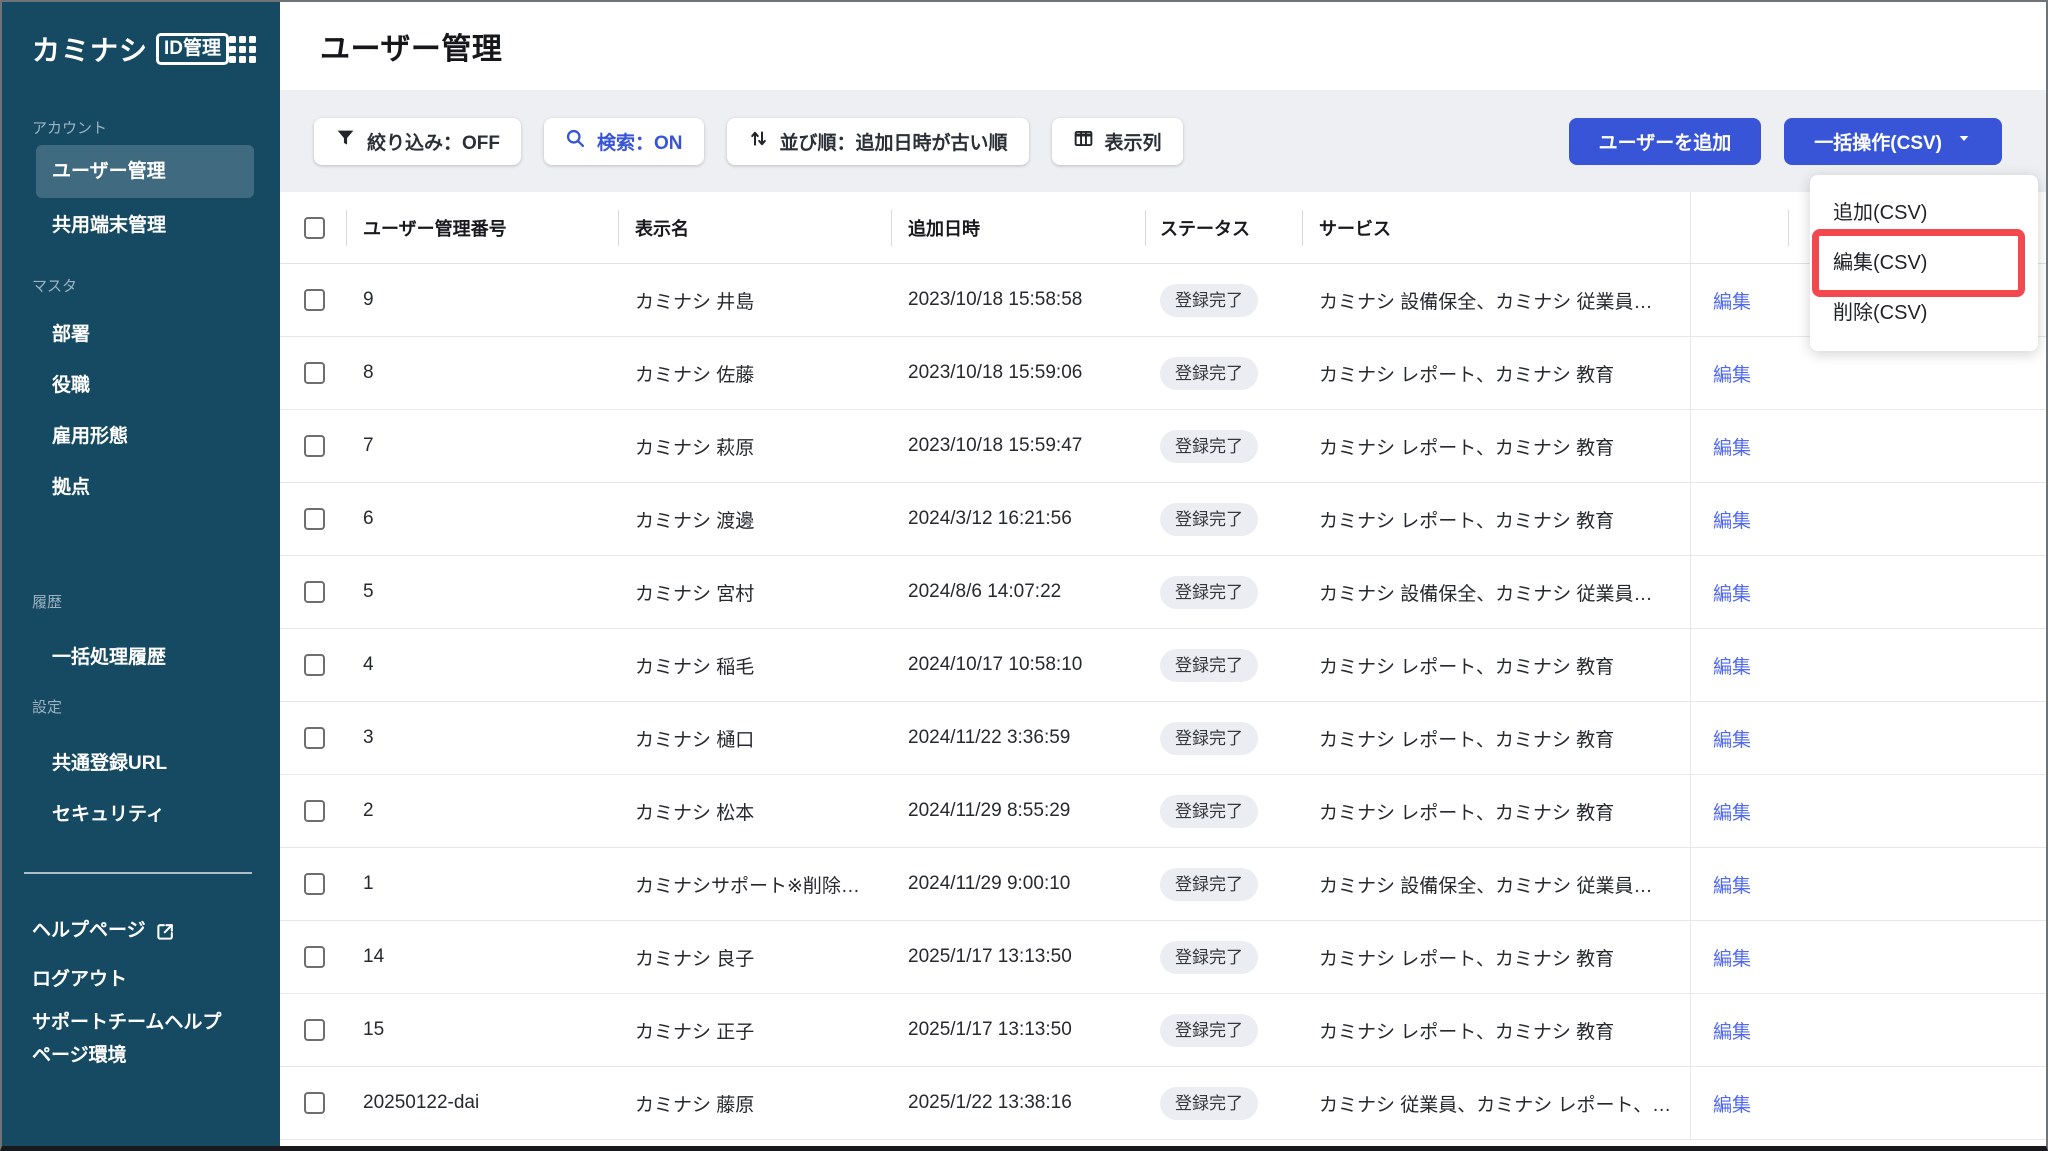 This screenshot has height=1151, width=2048. I want to click on help-page-label: ヘルプページ, so click(89, 930).